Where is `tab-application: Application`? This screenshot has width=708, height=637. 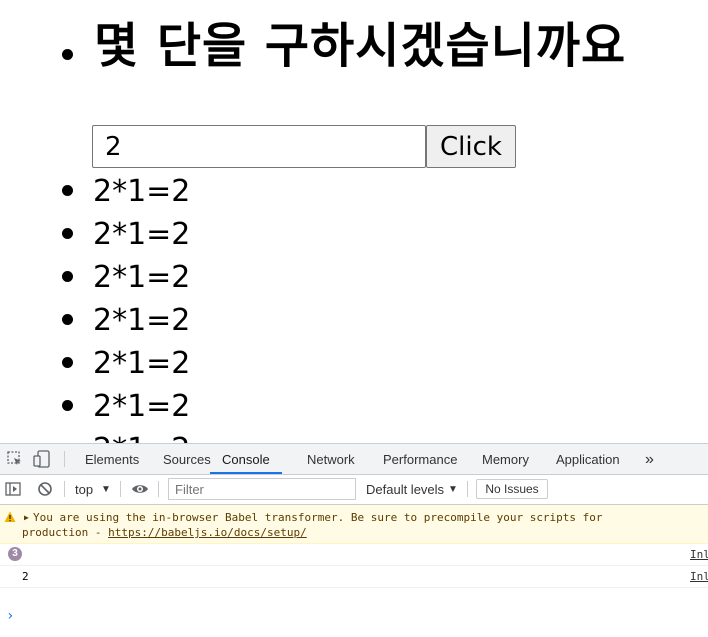 tab-application: Application is located at coordinates (588, 459).